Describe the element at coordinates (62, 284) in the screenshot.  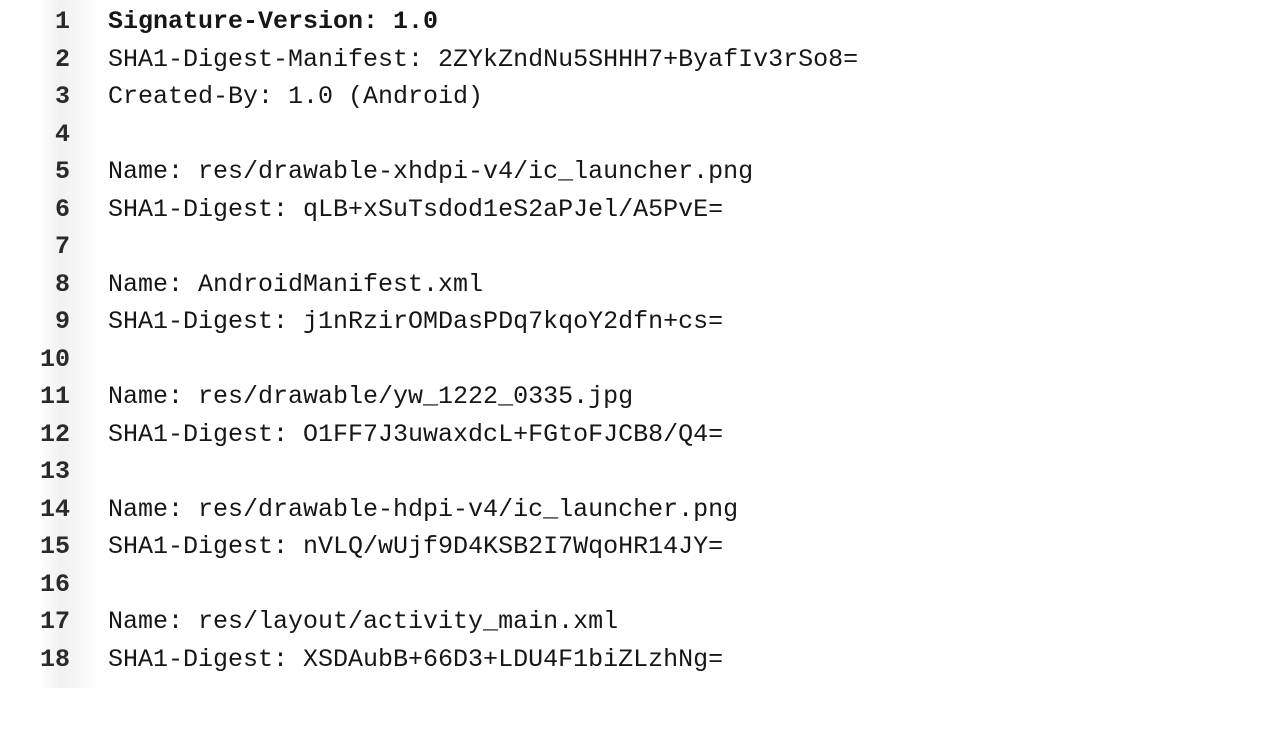
I see `line-number: 8` at that location.